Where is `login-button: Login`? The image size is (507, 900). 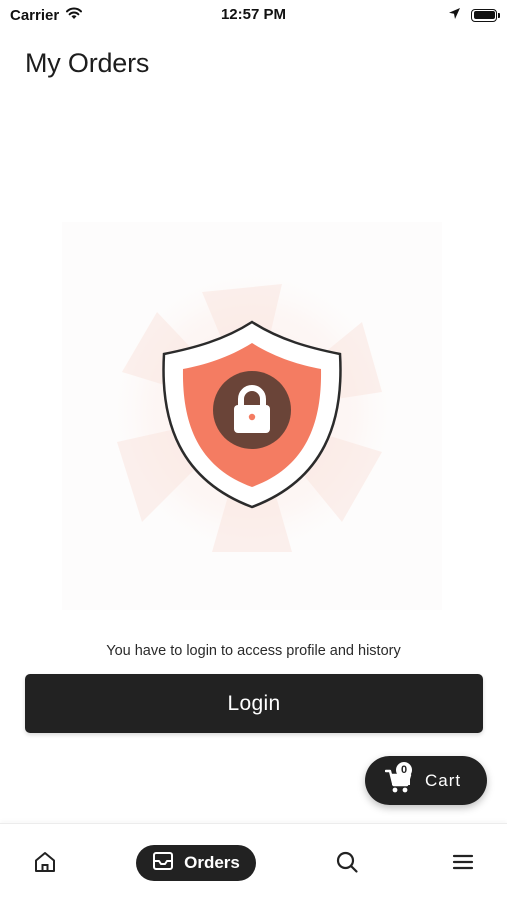
login-button: Login is located at coordinates (254, 703).